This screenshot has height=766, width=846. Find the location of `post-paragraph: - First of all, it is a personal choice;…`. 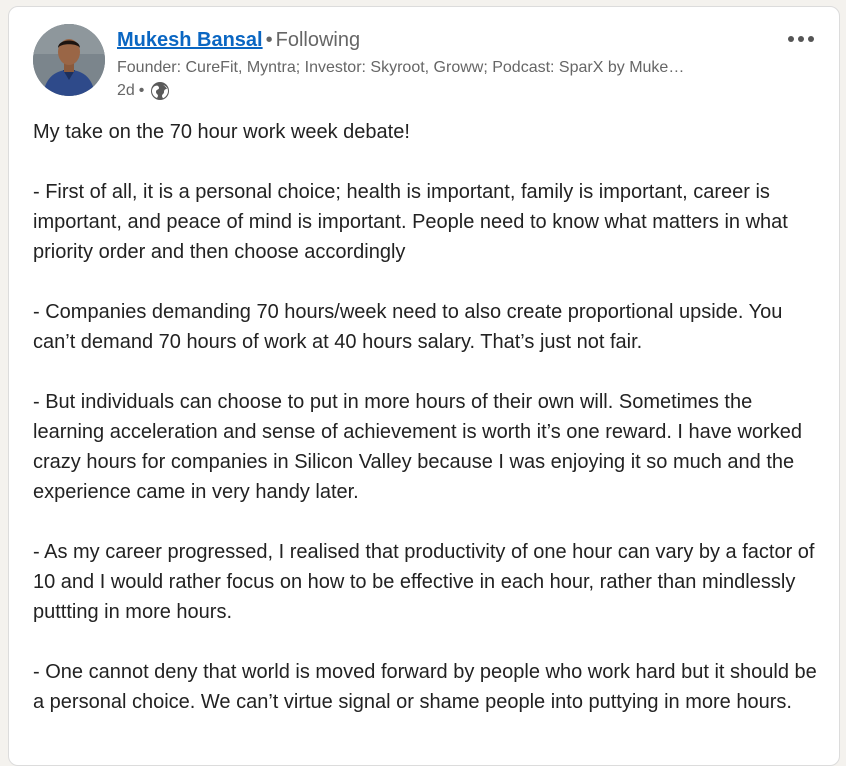

post-paragraph: - First of all, it is a personal choice;… is located at coordinates (410, 222).